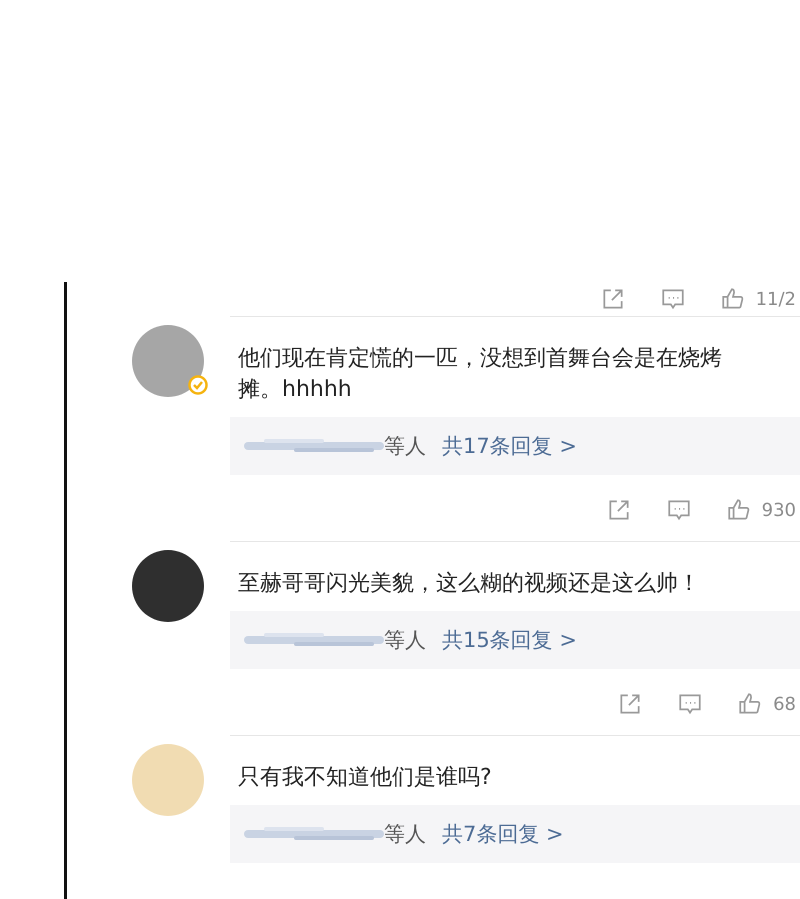  I want to click on reply-summary: 等人 共17条回复 >, so click(515, 446).